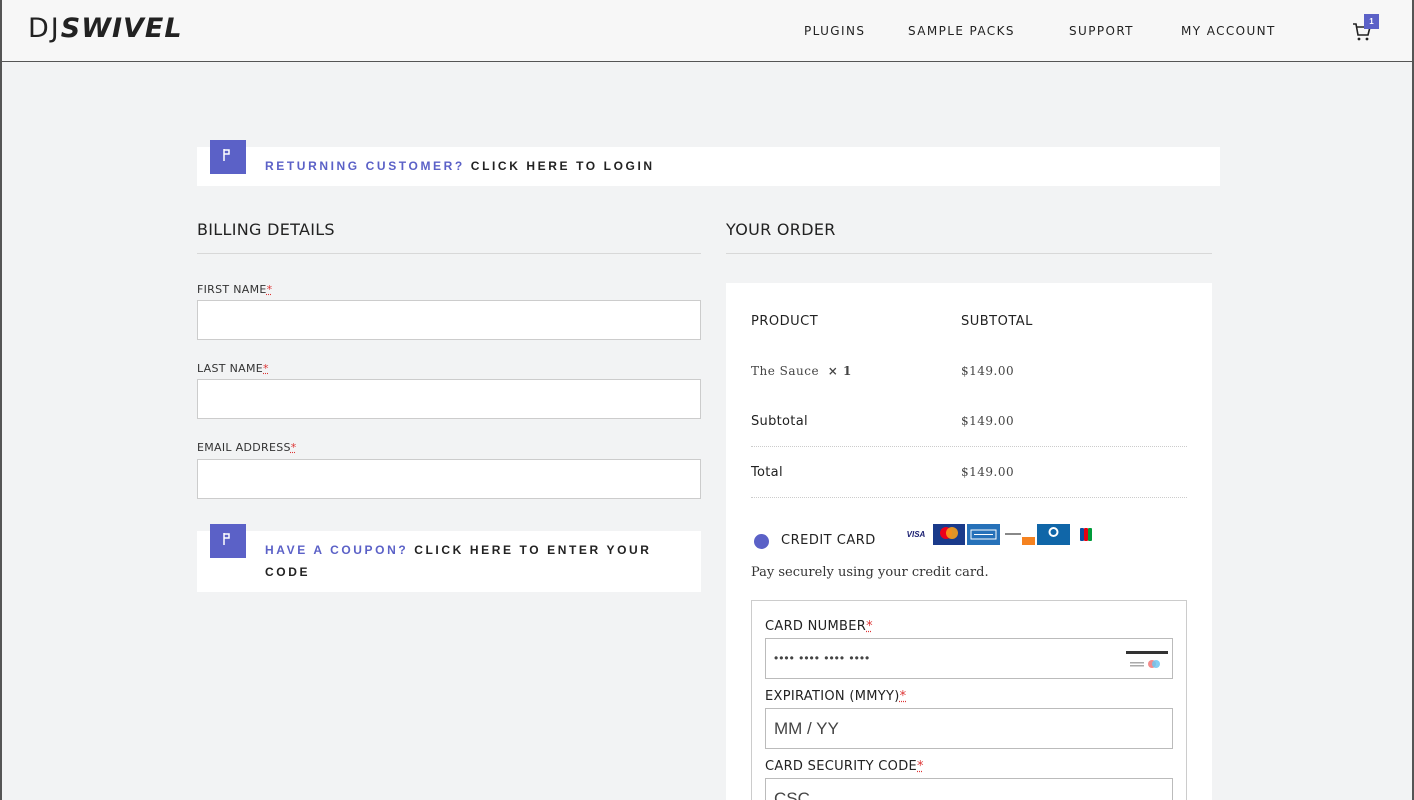 Image resolution: width=1414 pixels, height=800 pixels. Describe the element at coordinates (1147, 660) in the screenshot. I see `card-generic-icon` at that location.